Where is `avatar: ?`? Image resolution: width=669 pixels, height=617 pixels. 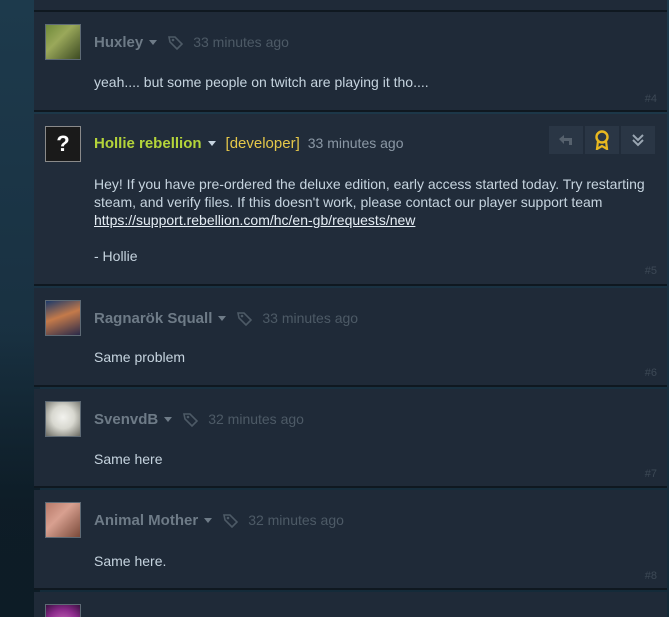 avatar: ? is located at coordinates (63, 144).